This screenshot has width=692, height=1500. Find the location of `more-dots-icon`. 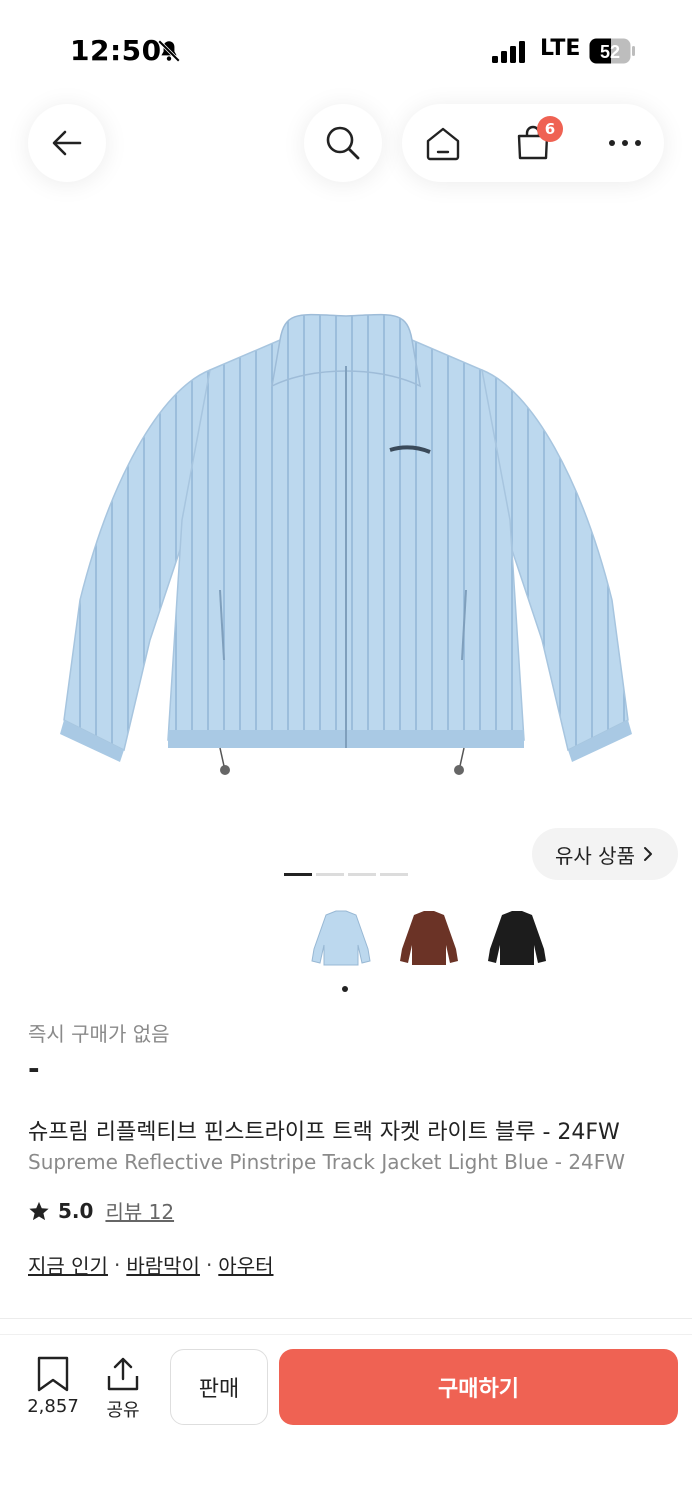

more-dots-icon is located at coordinates (625, 143).